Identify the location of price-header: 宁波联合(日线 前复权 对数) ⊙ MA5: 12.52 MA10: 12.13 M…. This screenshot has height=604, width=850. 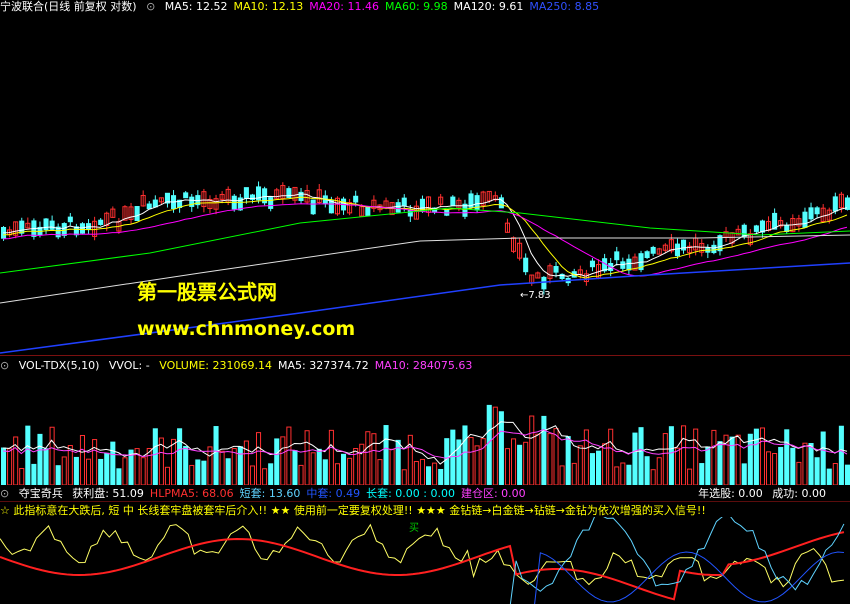
(305, 6).